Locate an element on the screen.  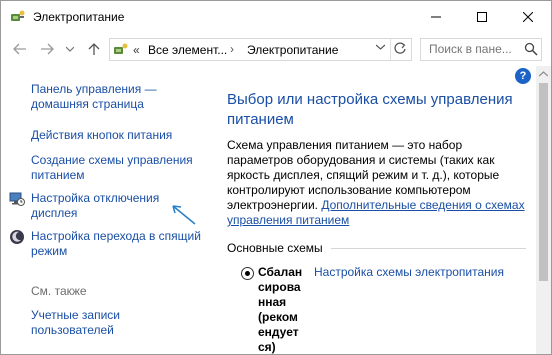
scroll-up-button is located at coordinates (543, 74).